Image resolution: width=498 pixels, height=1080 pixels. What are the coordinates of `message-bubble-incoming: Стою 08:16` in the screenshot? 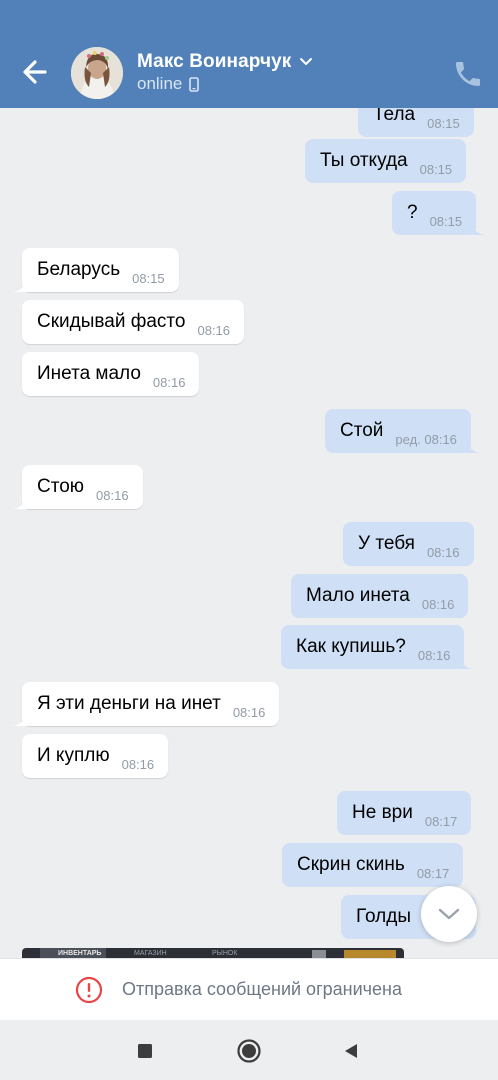 It's located at (78, 487).